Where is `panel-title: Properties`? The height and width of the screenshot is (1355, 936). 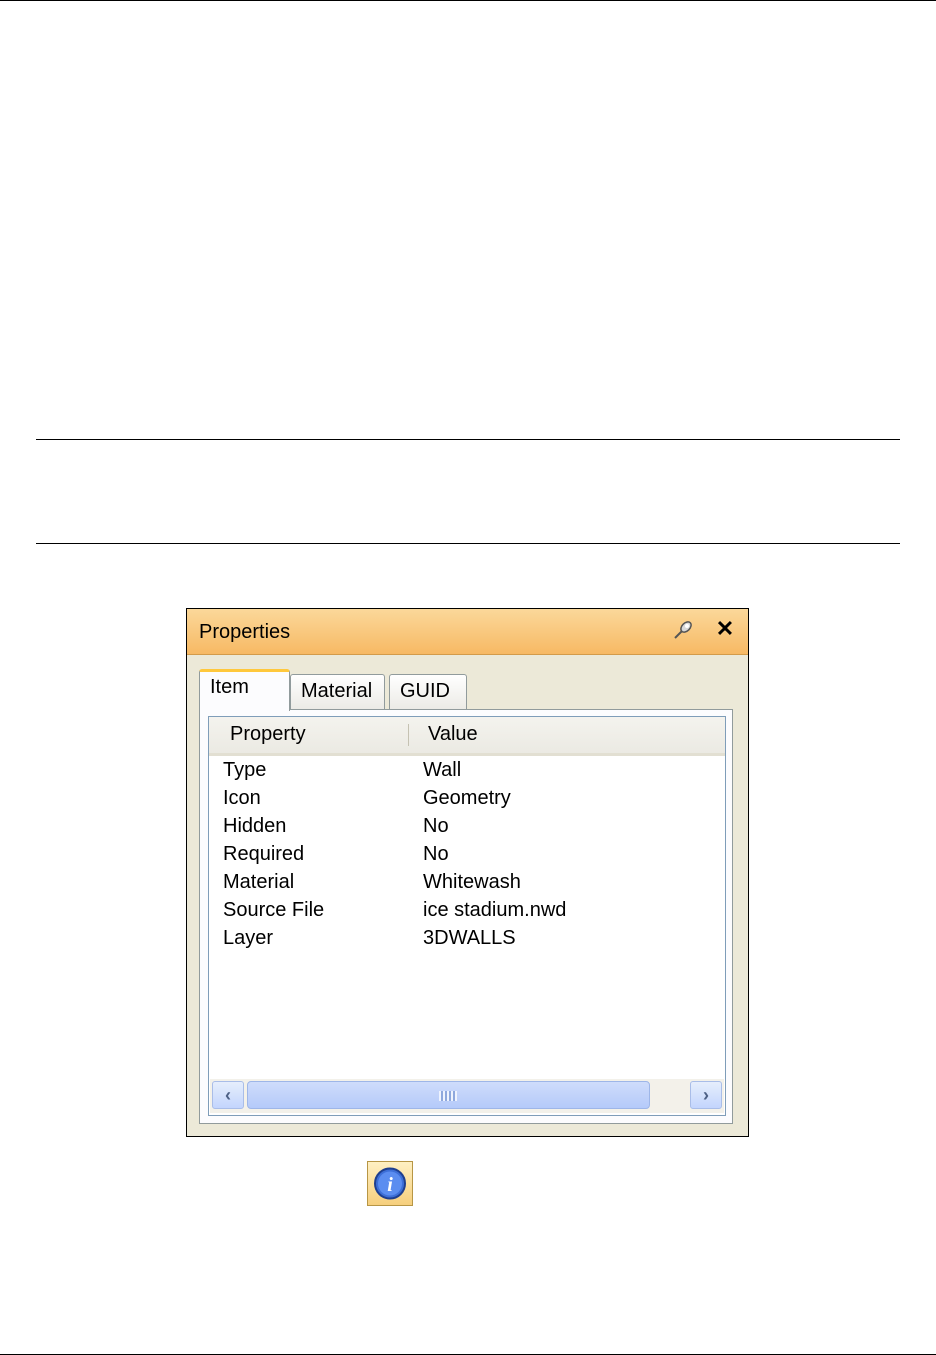 panel-title: Properties is located at coordinates (245, 632).